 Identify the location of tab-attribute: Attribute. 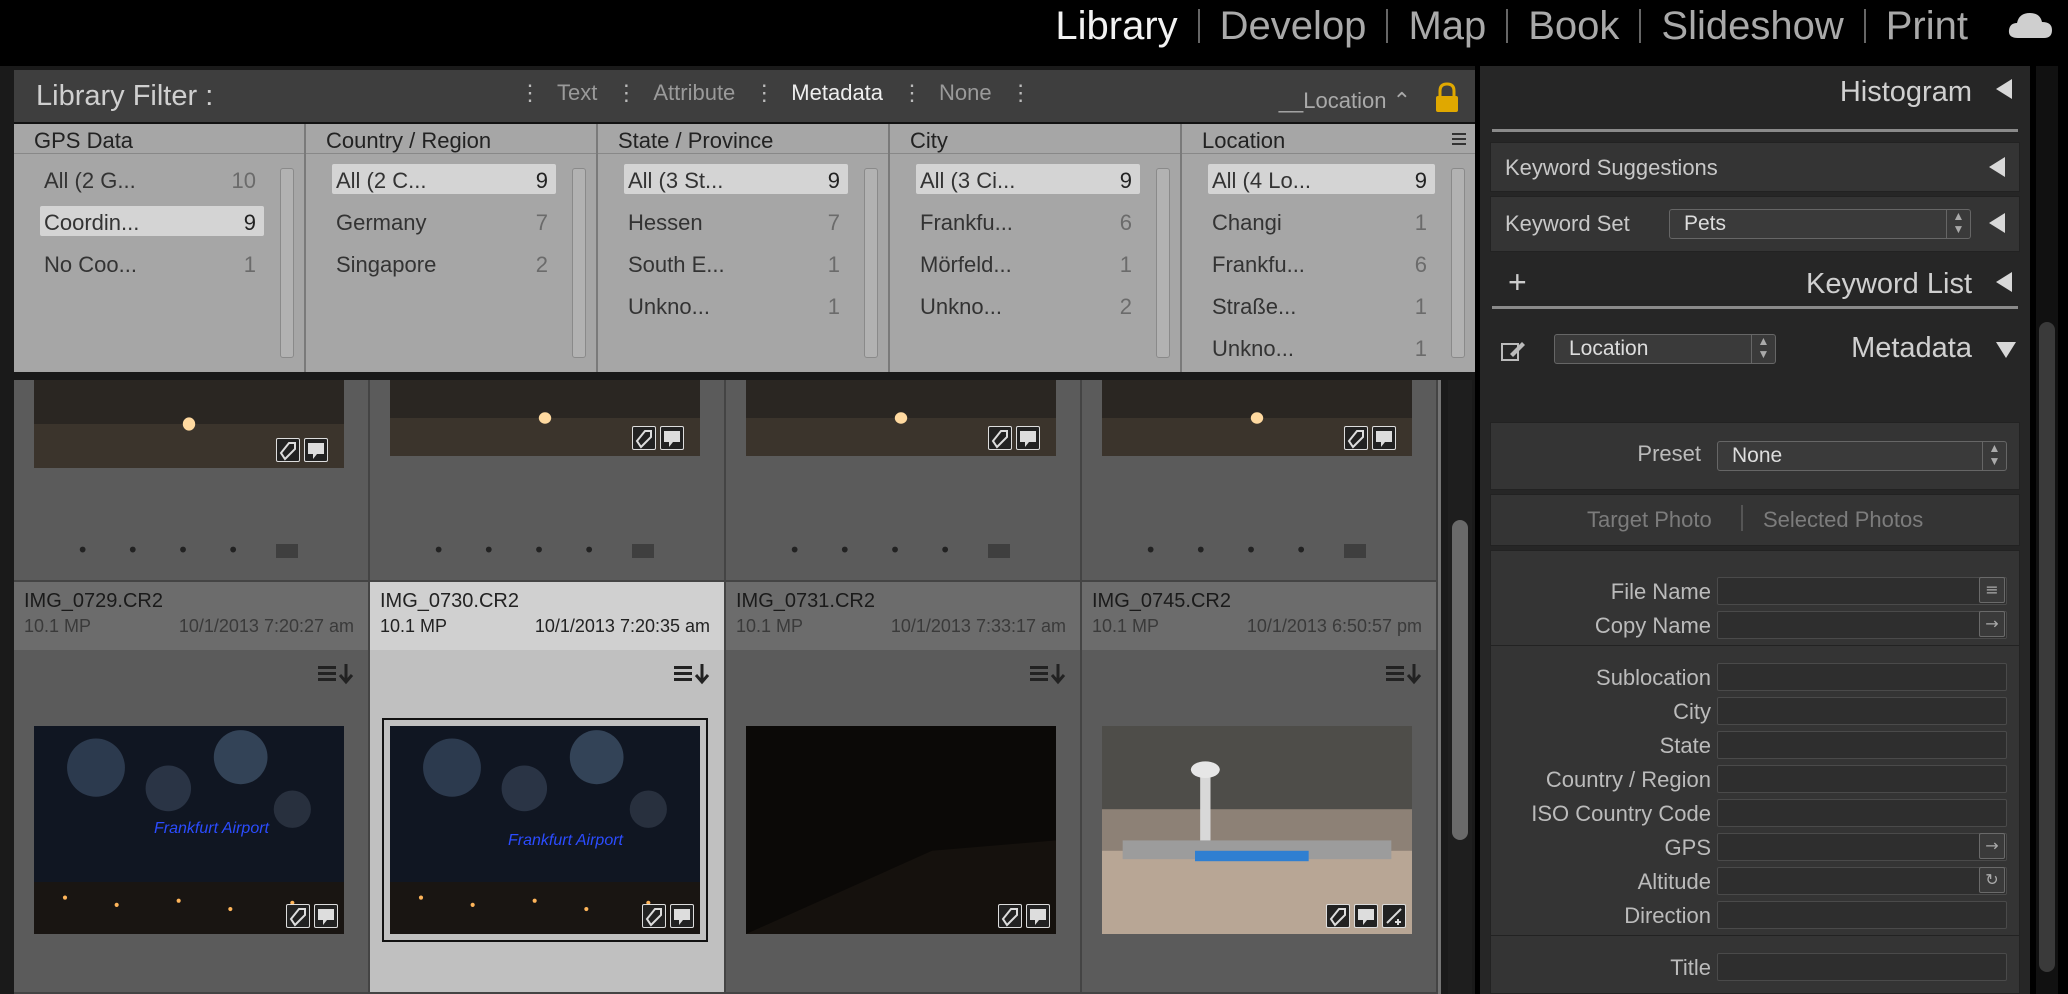
(694, 93).